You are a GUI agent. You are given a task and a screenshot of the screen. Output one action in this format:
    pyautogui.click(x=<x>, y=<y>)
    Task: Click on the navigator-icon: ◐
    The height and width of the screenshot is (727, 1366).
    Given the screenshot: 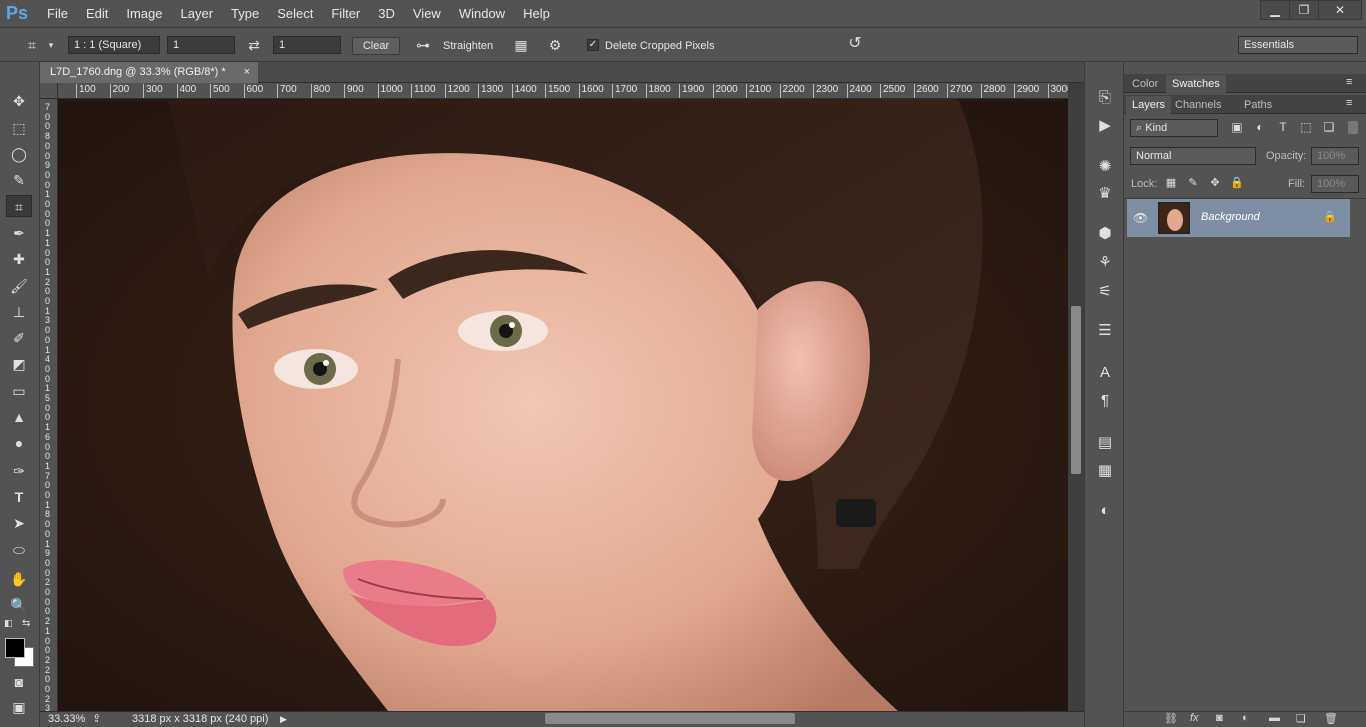 What is the action you would take?
    pyautogui.click(x=1105, y=511)
    